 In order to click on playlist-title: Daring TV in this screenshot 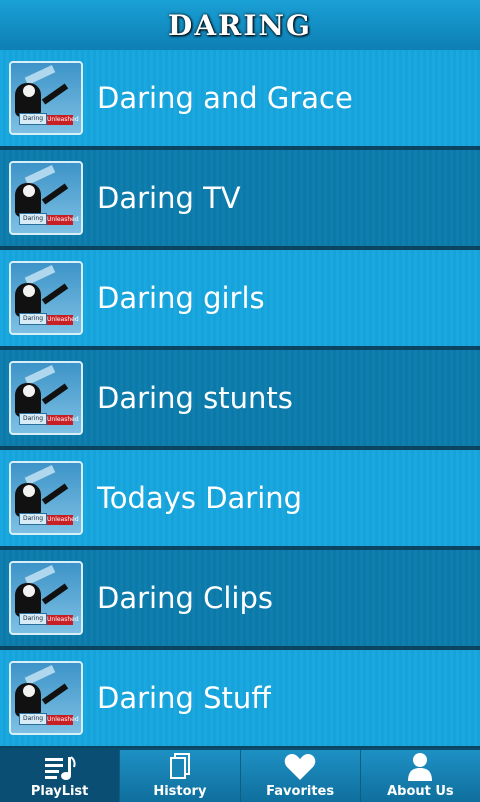, I will do `click(169, 198)`.